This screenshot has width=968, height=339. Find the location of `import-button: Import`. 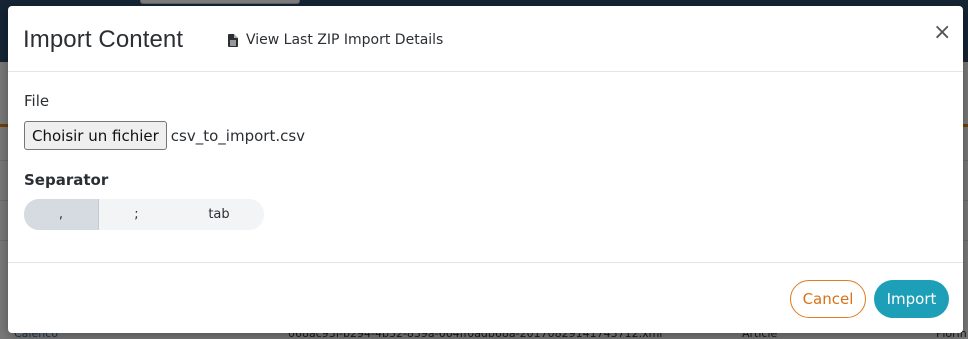

import-button: Import is located at coordinates (911, 299).